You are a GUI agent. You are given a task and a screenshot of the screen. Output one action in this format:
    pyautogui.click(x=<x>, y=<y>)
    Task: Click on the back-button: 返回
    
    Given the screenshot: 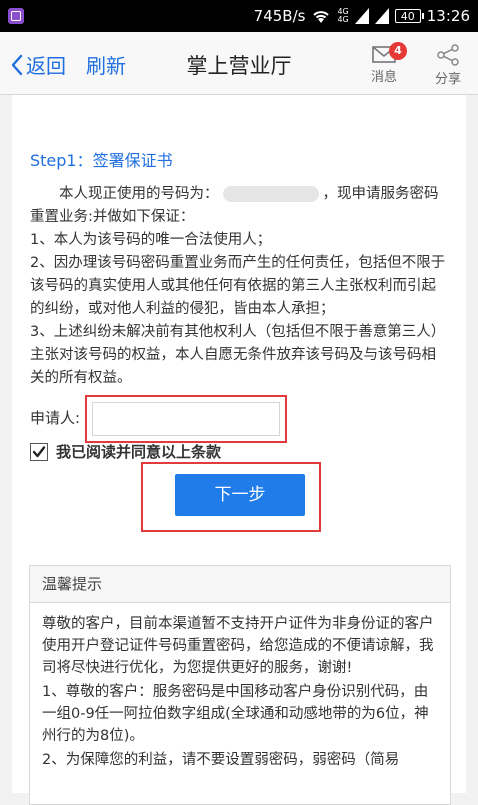 What is the action you would take?
    pyautogui.click(x=38, y=64)
    